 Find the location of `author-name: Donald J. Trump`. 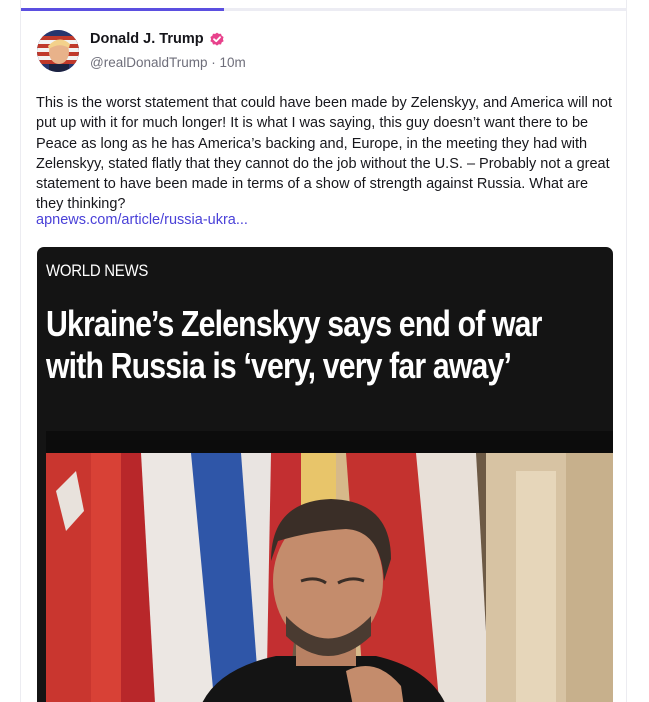

author-name: Donald J. Trump is located at coordinates (147, 39).